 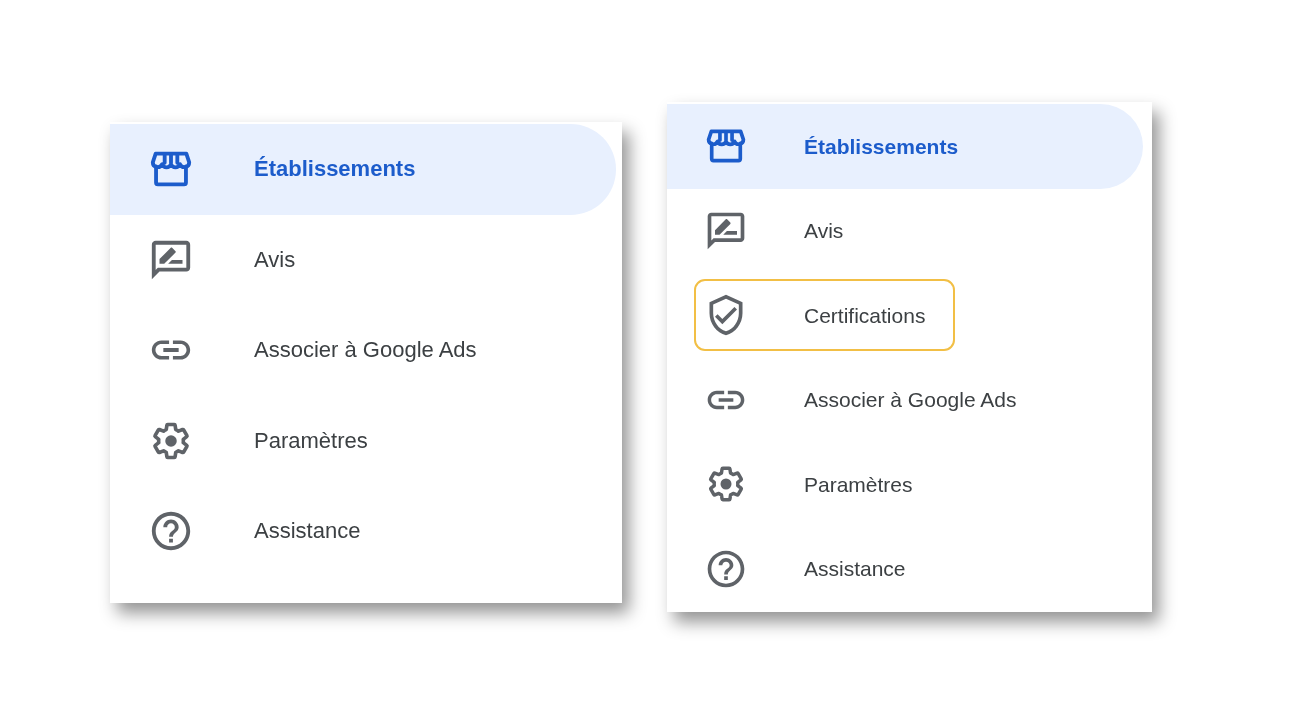 I want to click on menu-item: Certifications, so click(x=905, y=315).